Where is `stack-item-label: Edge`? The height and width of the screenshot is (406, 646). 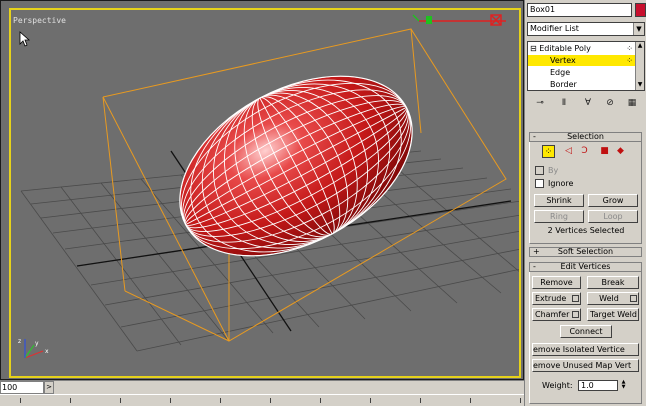 stack-item-label: Edge is located at coordinates (560, 72).